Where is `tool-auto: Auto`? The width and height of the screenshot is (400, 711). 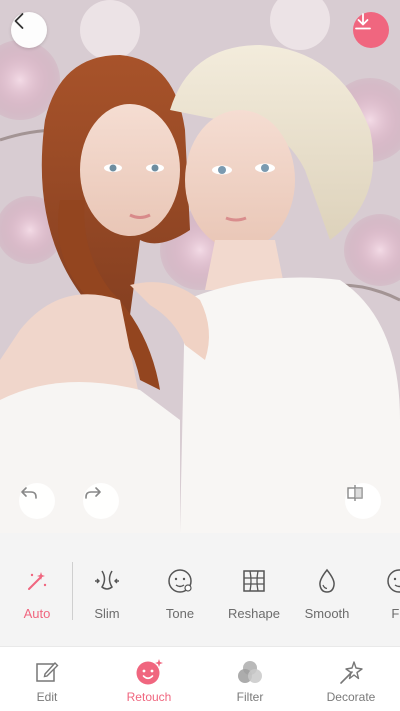 tool-auto: Auto is located at coordinates (37, 597).